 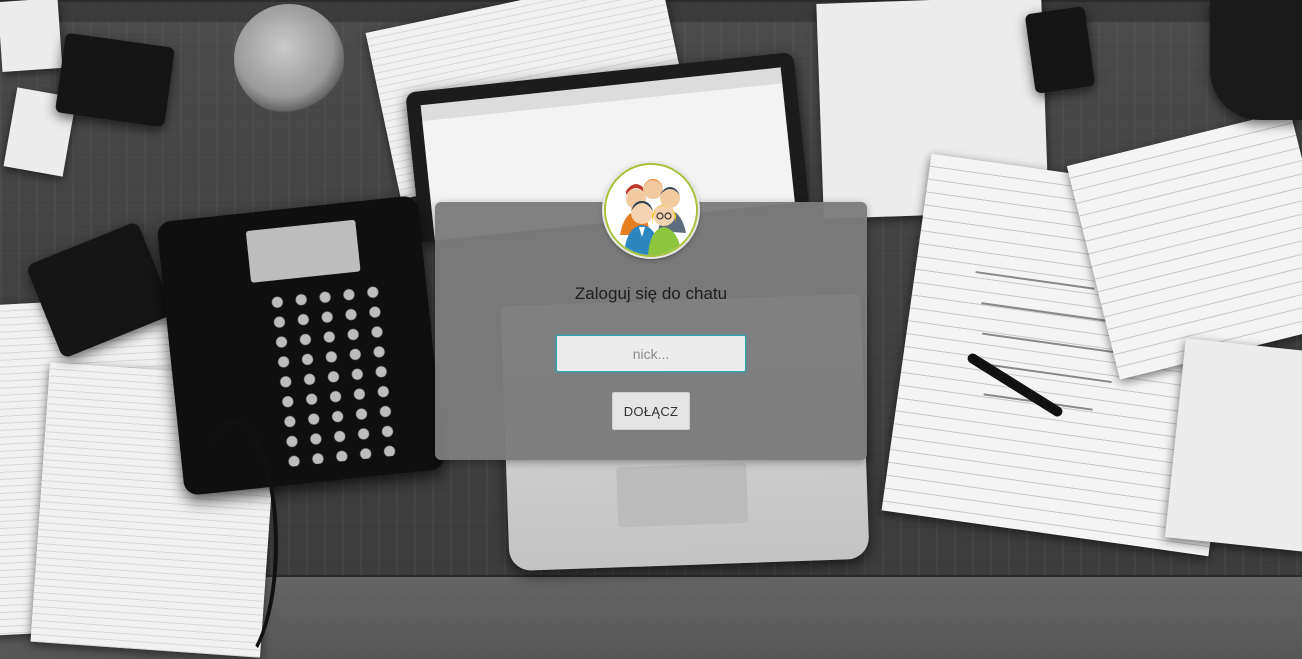 I want to click on desk-phone, so click(x=301, y=345).